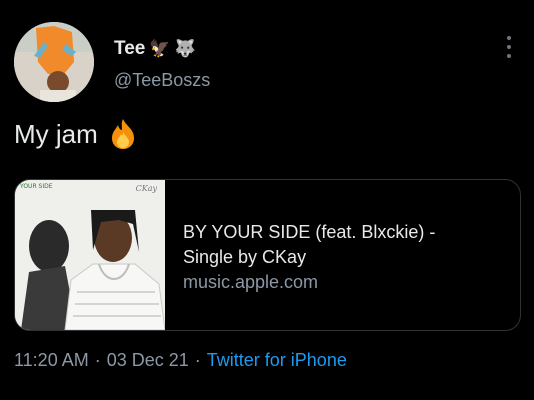 The width and height of the screenshot is (534, 400). I want to click on eagle-icon: 🦅, so click(160, 48).